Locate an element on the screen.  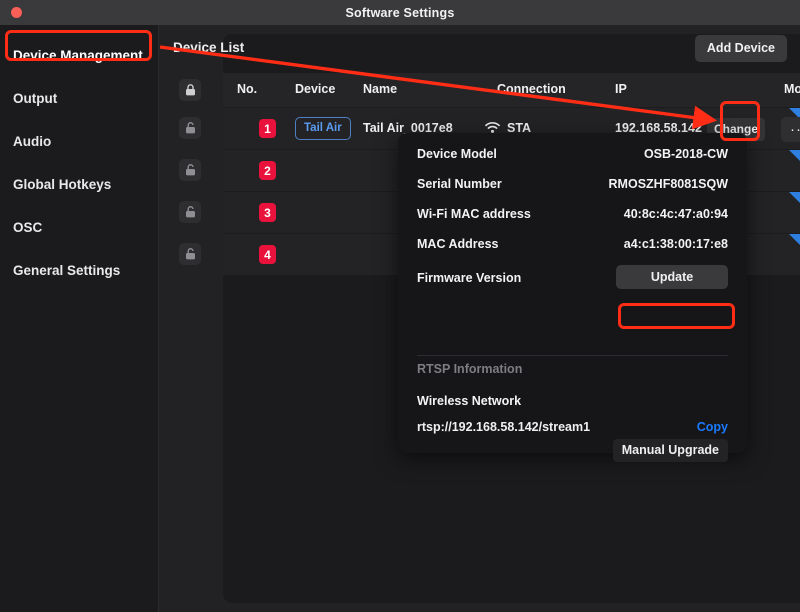
title-bar: Software Settings is located at coordinates (400, 12).